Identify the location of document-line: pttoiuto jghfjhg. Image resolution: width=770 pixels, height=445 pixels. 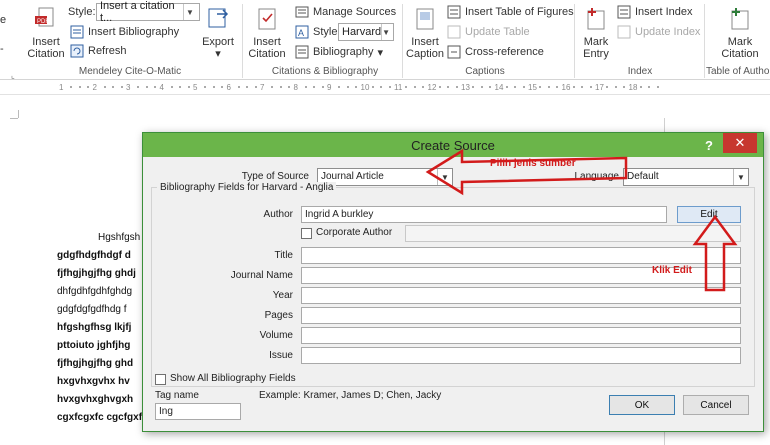
(93, 345).